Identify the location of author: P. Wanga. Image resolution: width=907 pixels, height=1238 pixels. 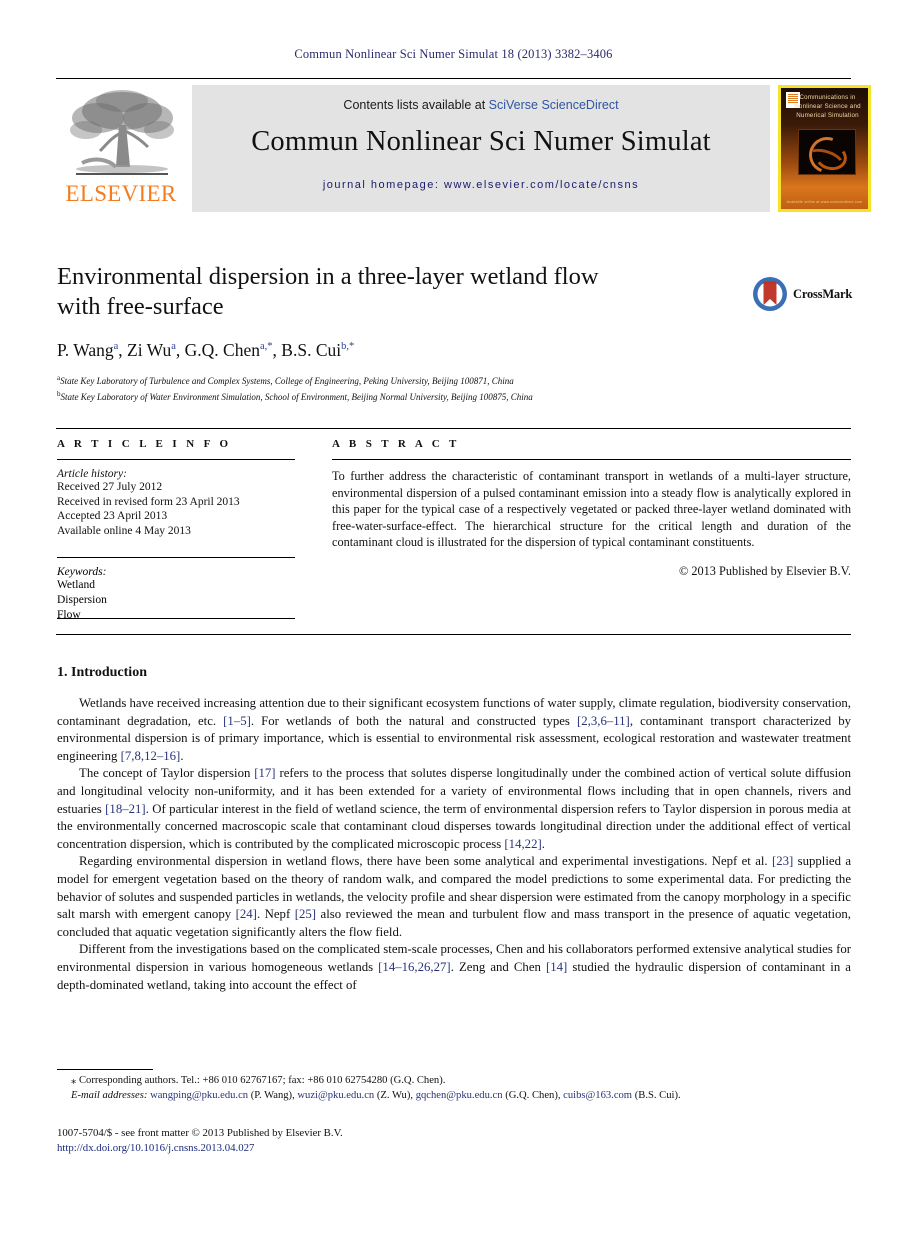
(87, 350).